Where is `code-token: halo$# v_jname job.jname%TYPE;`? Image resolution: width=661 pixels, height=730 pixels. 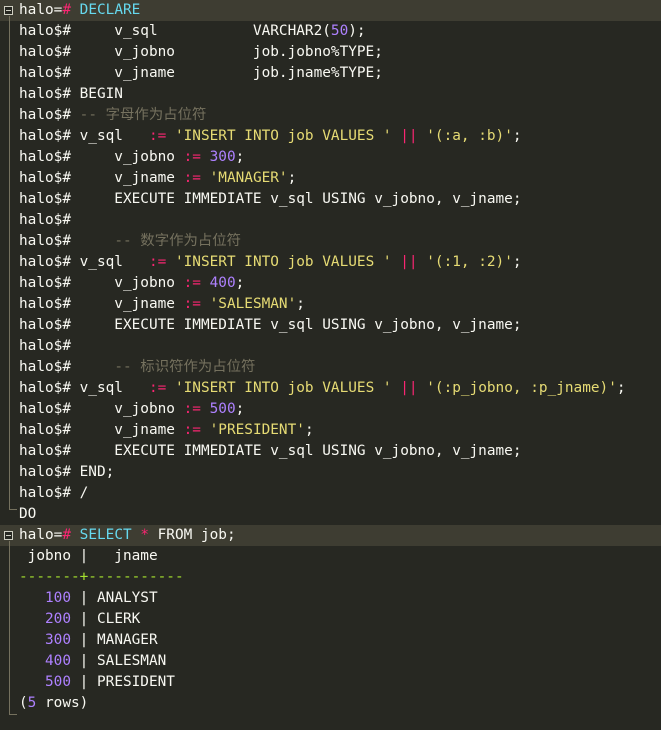 code-token: halo$# v_jname job.jname%TYPE; is located at coordinates (201, 73).